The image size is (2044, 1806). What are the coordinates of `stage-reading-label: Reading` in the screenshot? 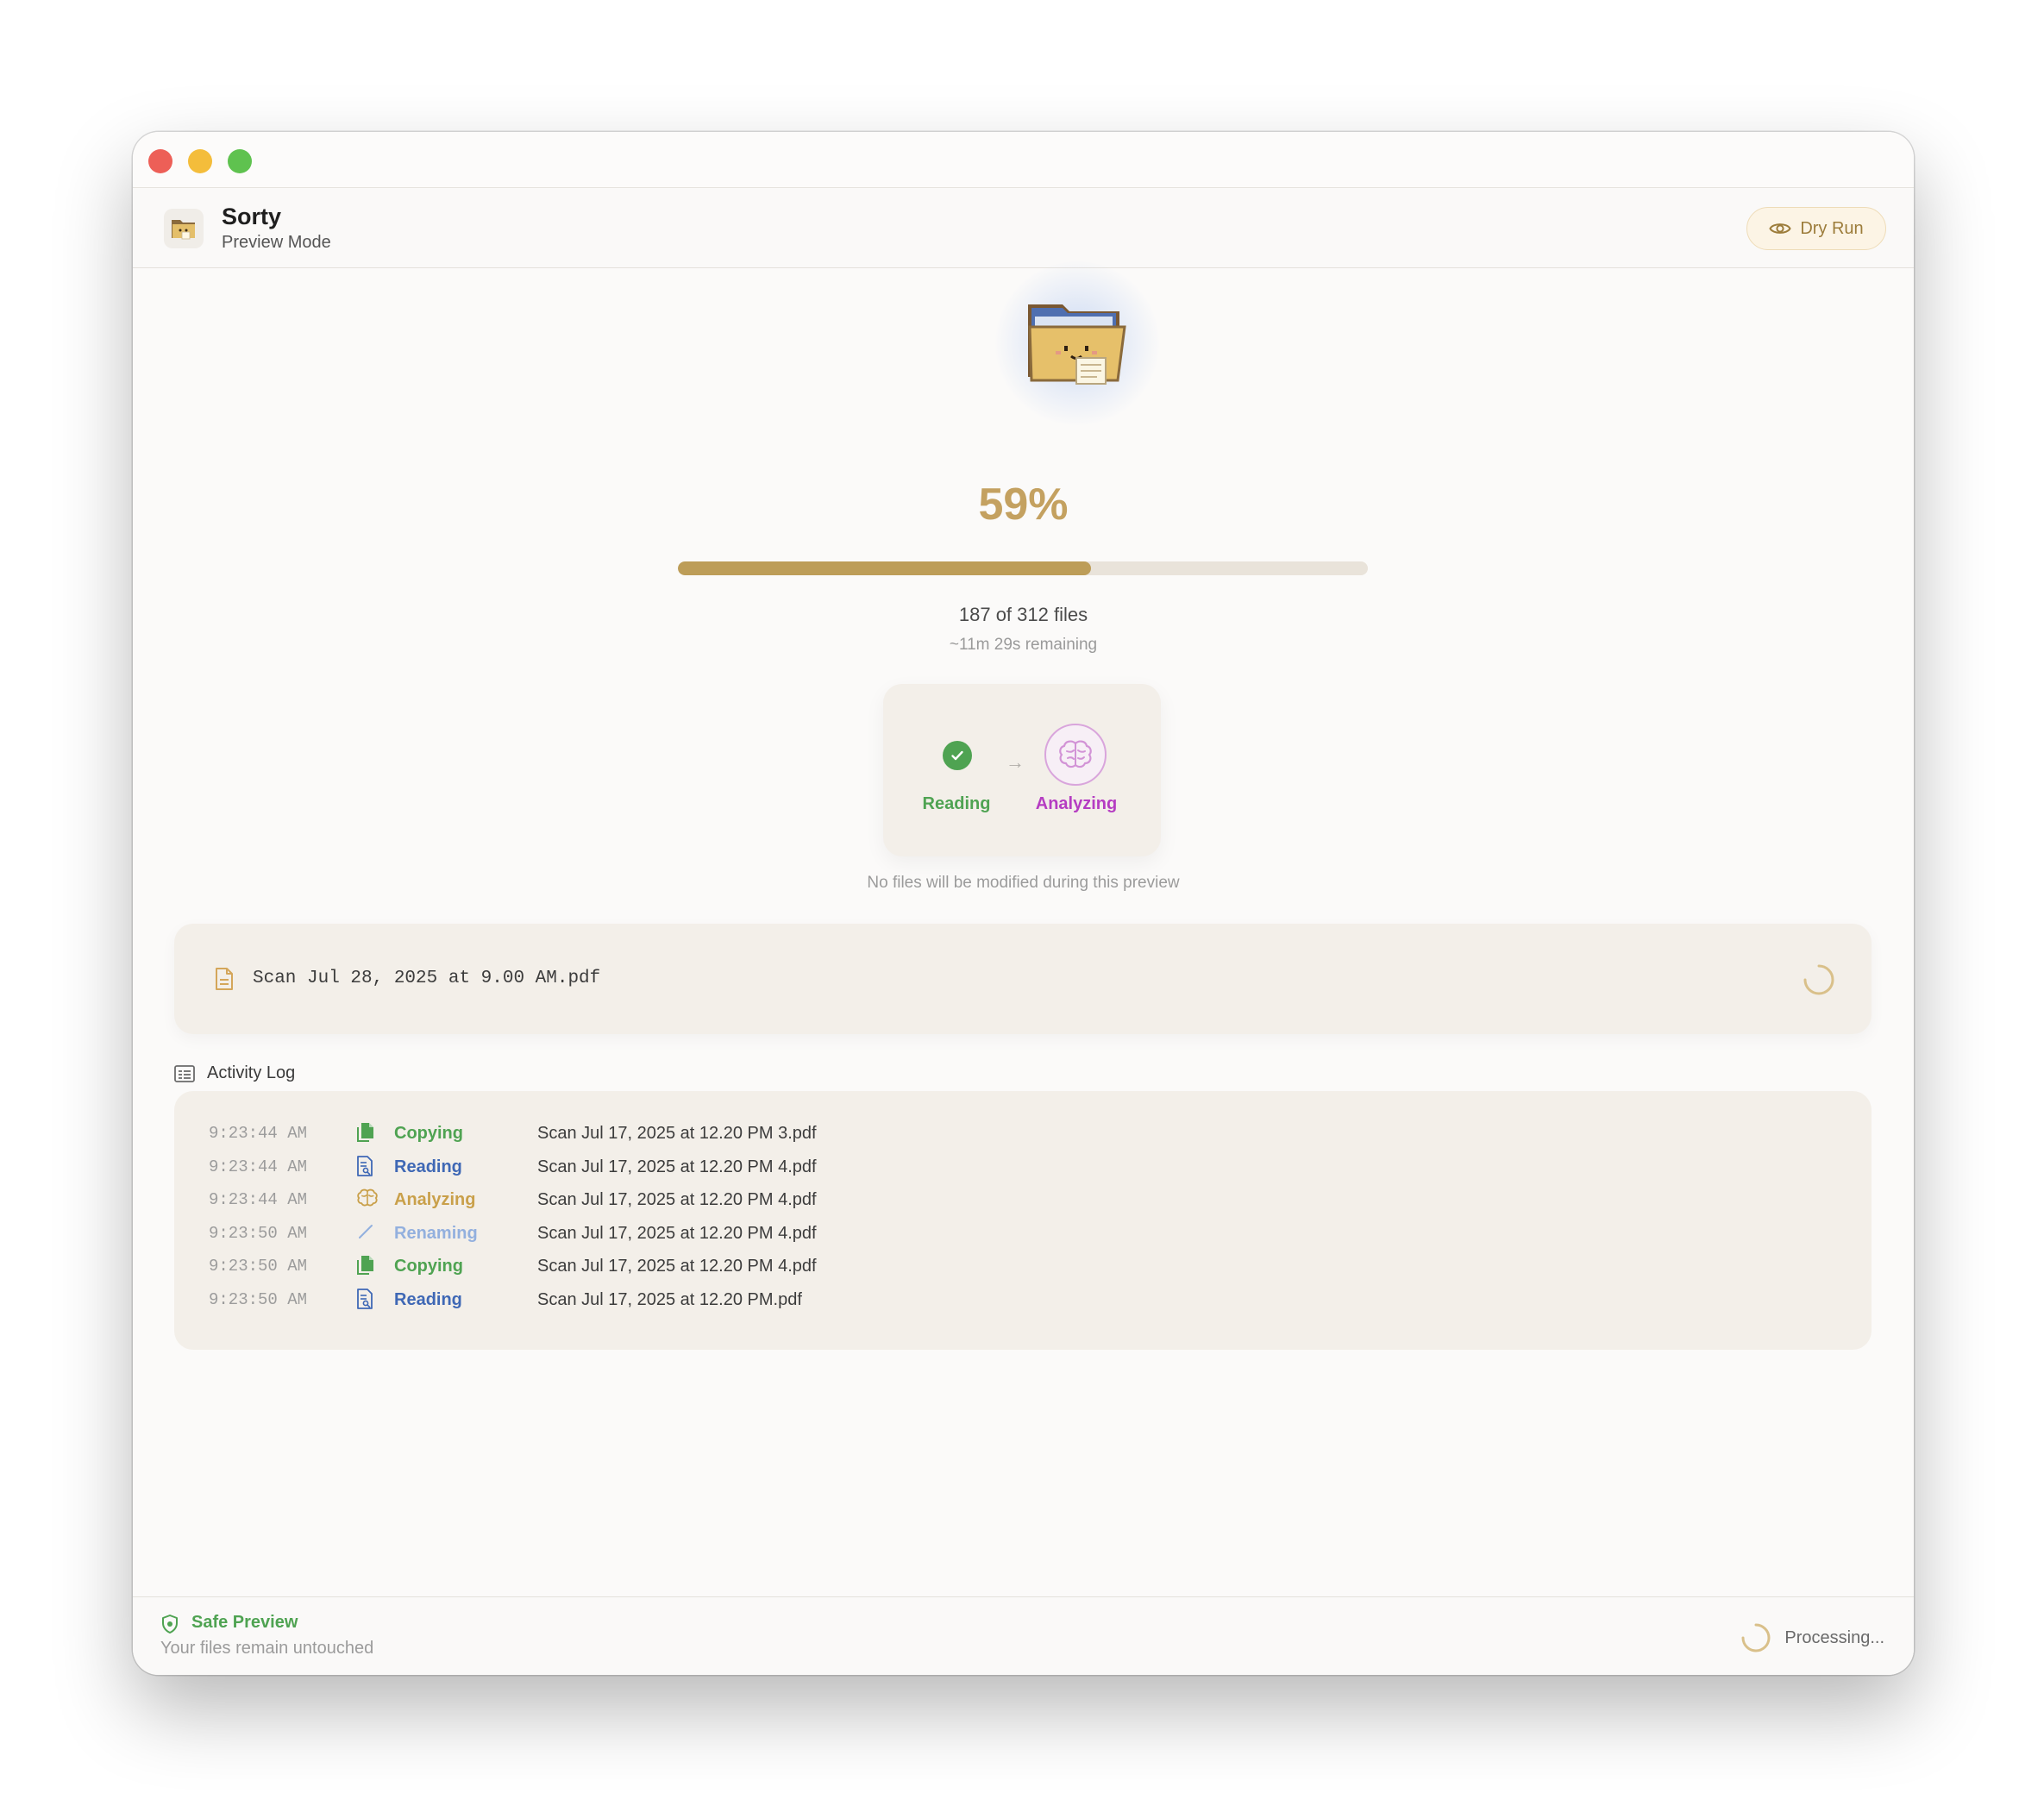 It's located at (956, 803).